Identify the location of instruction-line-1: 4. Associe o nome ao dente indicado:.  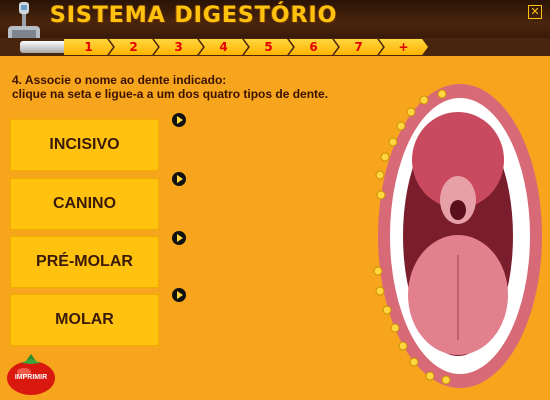
(119, 80).